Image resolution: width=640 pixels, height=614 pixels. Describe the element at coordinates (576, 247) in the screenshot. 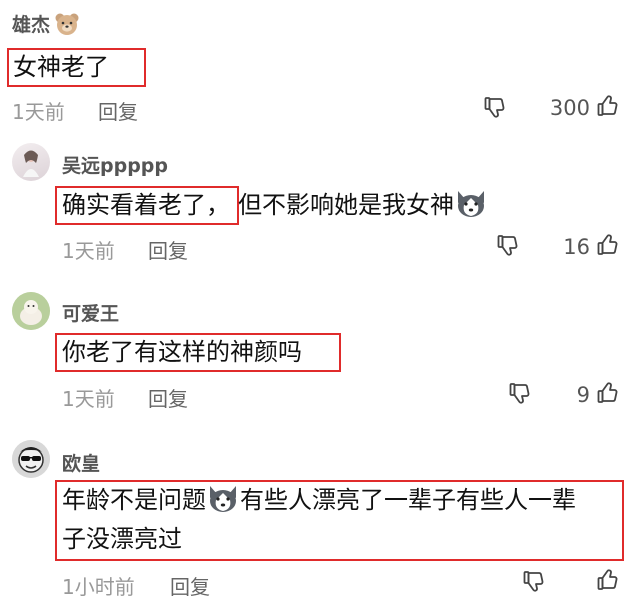

I see `like-count: 16` at that location.